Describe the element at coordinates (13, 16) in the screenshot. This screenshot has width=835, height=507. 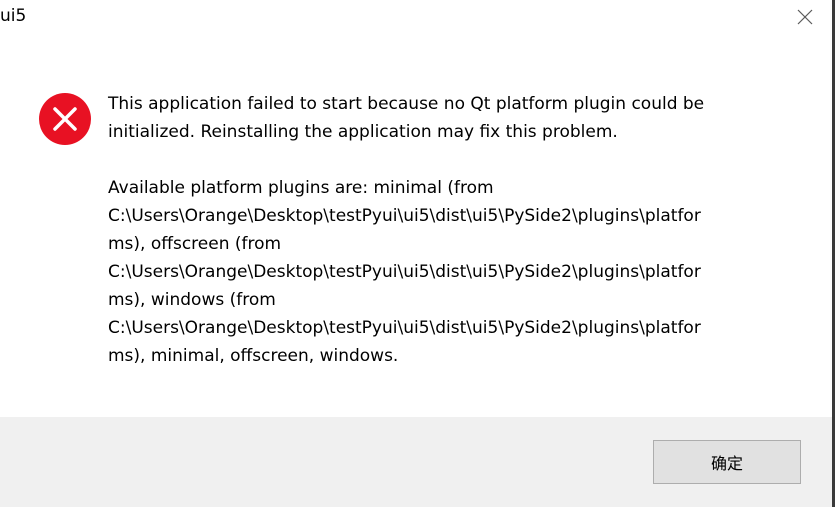
I see `window-title: ui5` at that location.